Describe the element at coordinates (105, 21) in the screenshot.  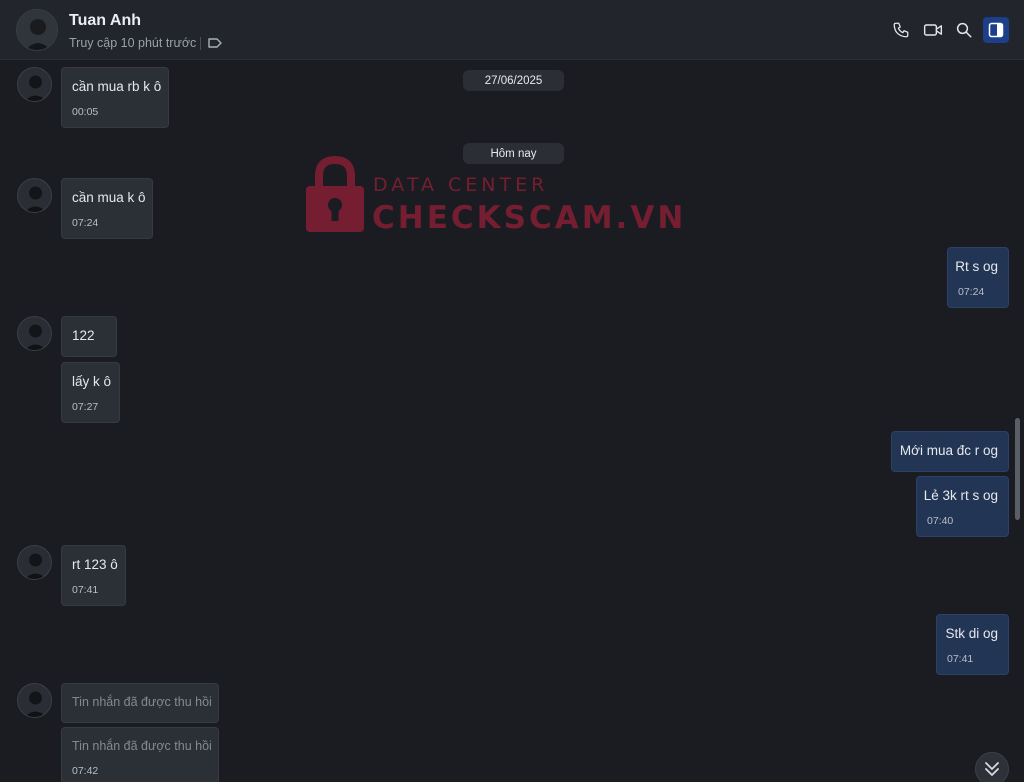
I see `contact-name: Tuan Anh` at that location.